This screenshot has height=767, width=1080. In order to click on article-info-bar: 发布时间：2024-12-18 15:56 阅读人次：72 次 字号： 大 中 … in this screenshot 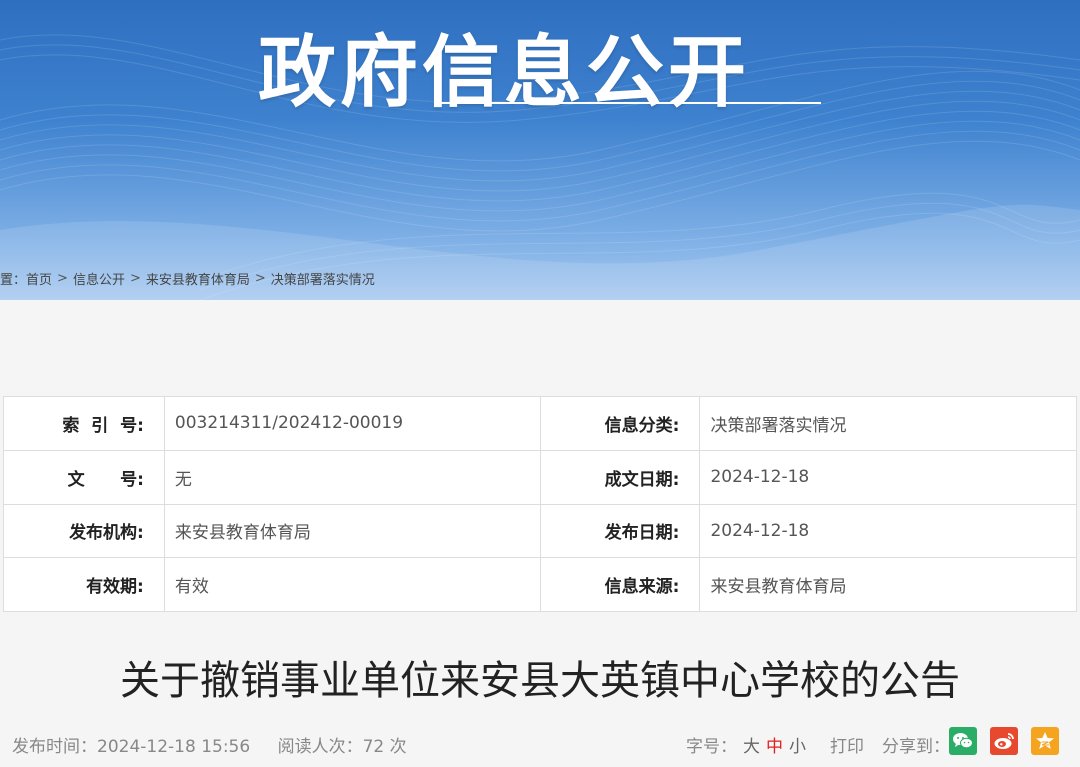, I will do `click(540, 743)`.